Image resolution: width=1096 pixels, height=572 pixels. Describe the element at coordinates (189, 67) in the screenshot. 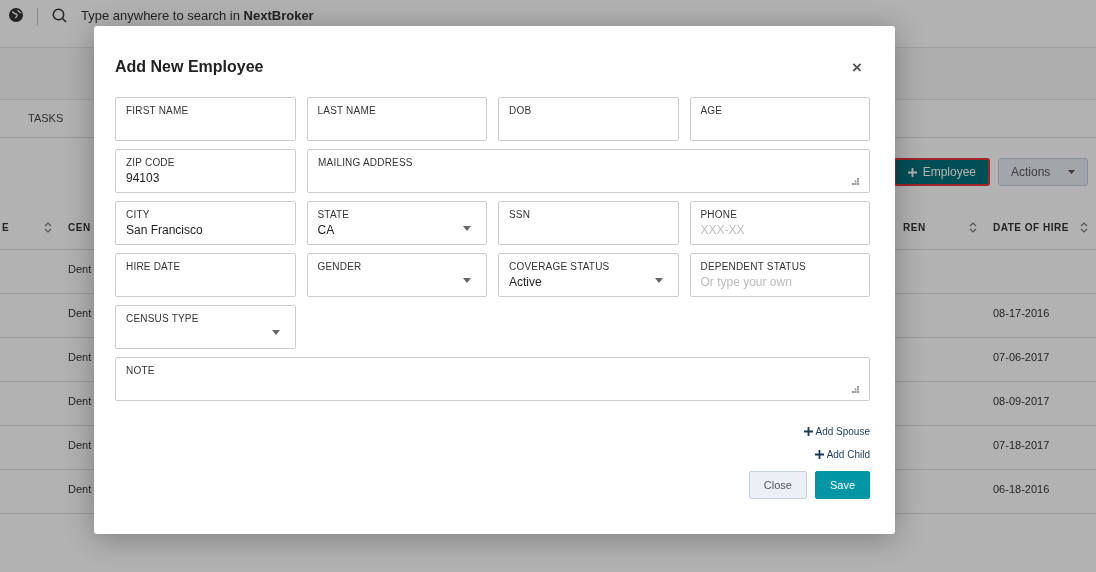

I see `dialog-title: Add New Employee` at that location.